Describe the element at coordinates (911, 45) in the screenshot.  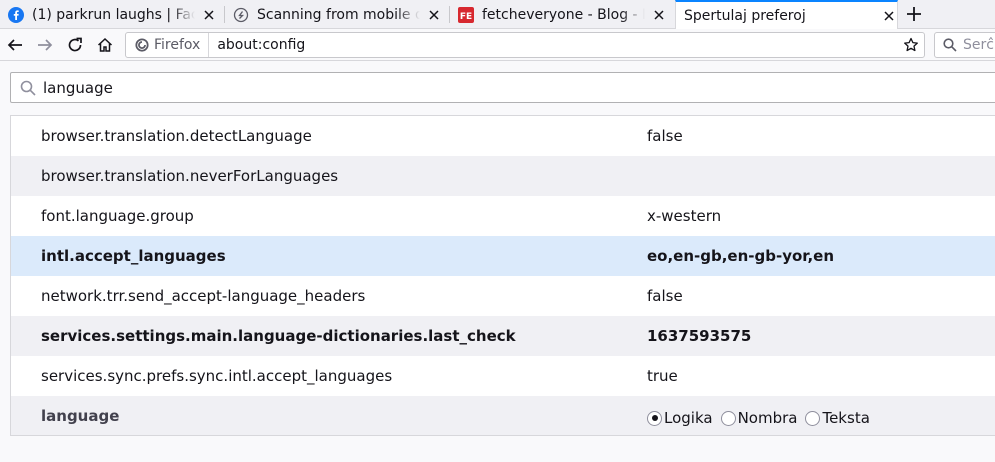
I see `bookmark-star-icon` at that location.